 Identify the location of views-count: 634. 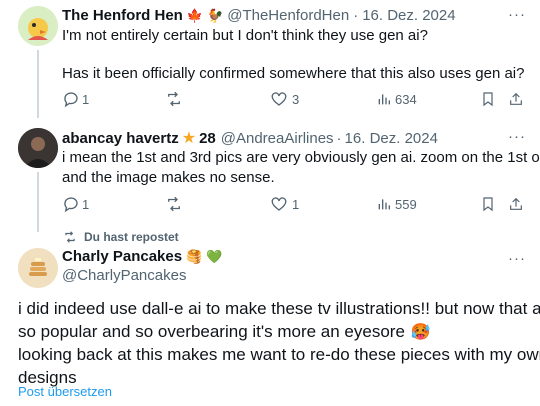
(406, 99).